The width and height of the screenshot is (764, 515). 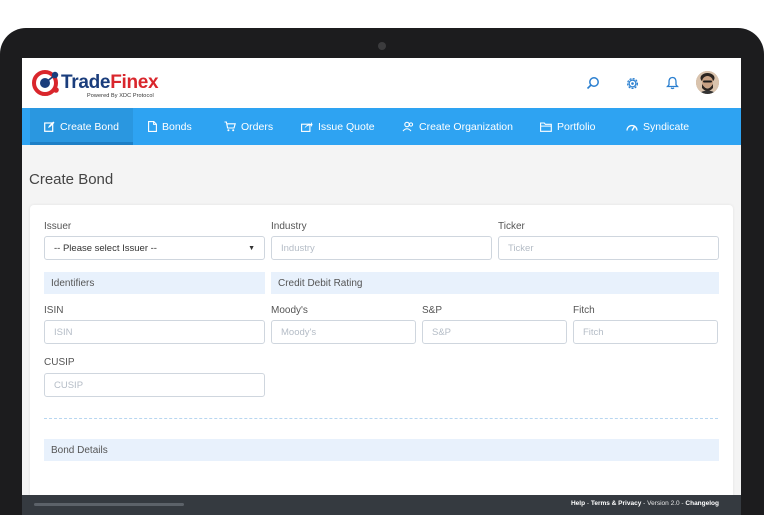 I want to click on fitch-placeholder: Fitch, so click(x=593, y=332).